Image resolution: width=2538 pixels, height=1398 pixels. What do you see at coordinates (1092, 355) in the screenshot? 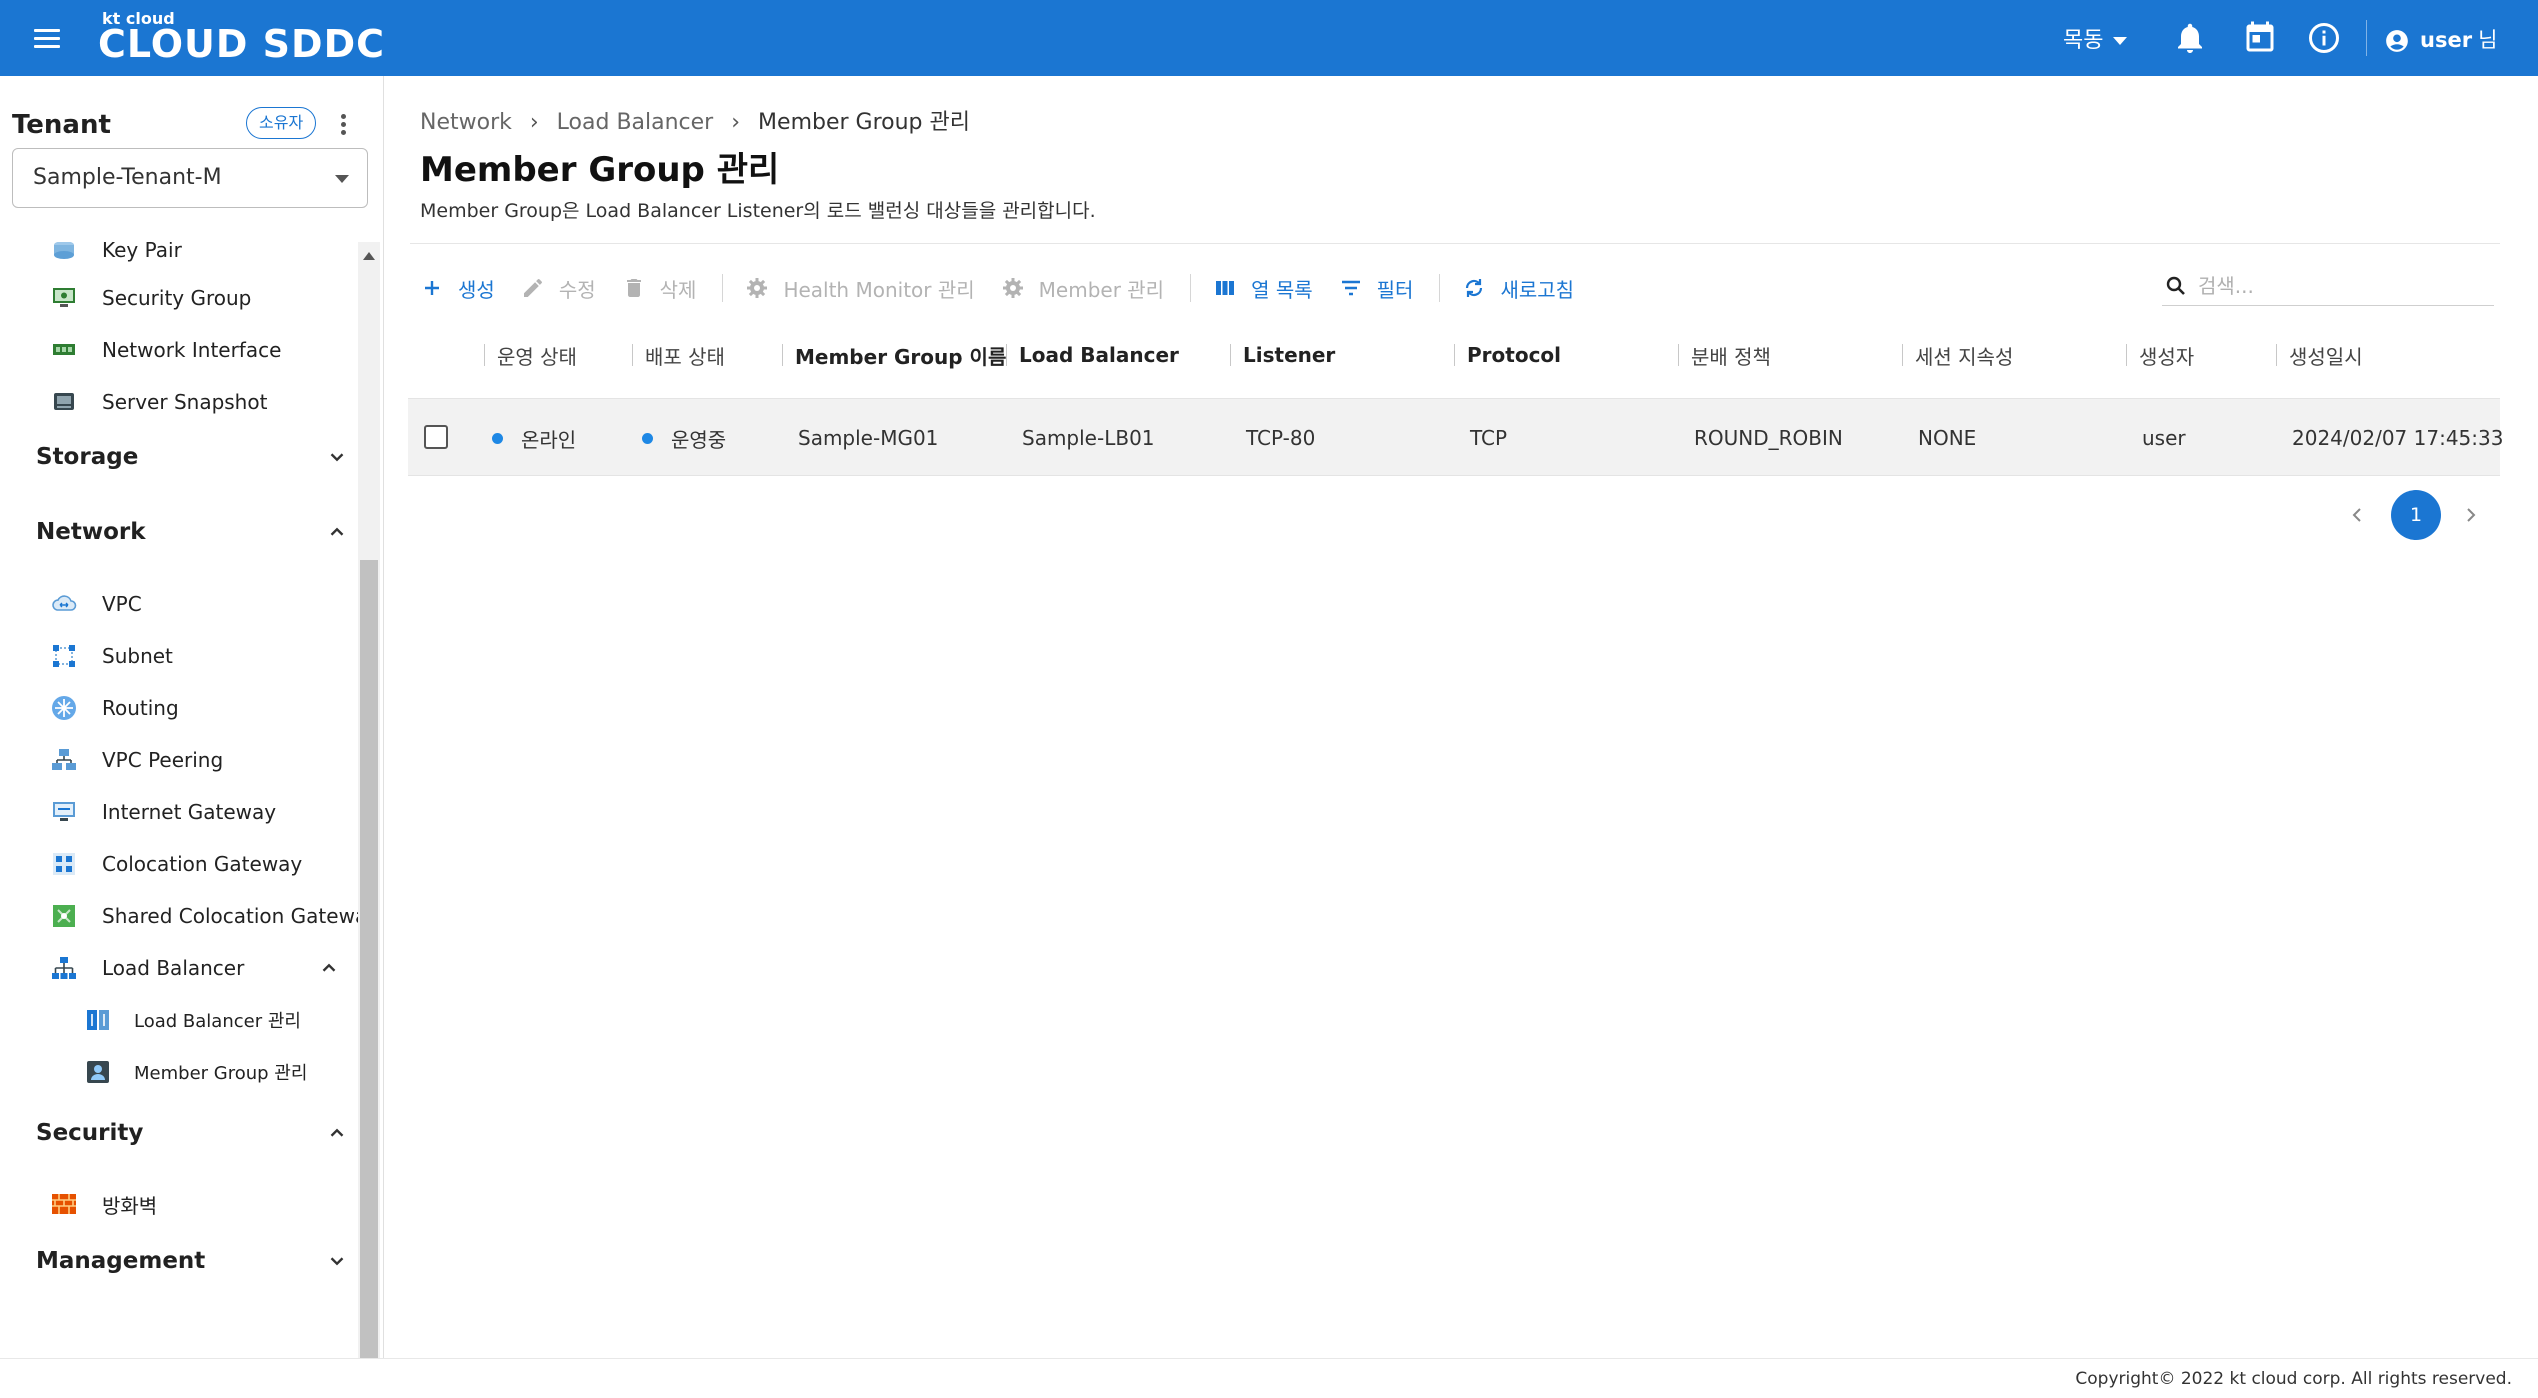
I see `column-header: Load Balancer` at bounding box center [1092, 355].